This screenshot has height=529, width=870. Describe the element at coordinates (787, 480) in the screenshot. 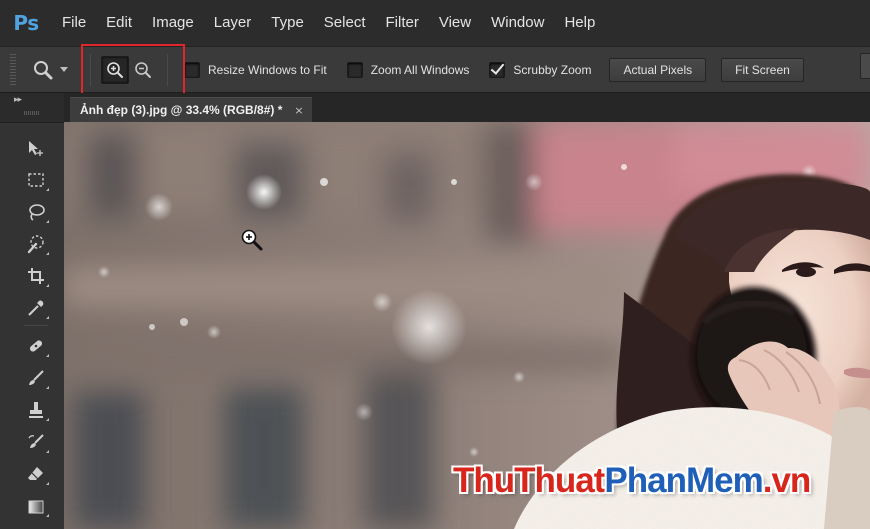

I see `watermark-part-3: .vn` at that location.